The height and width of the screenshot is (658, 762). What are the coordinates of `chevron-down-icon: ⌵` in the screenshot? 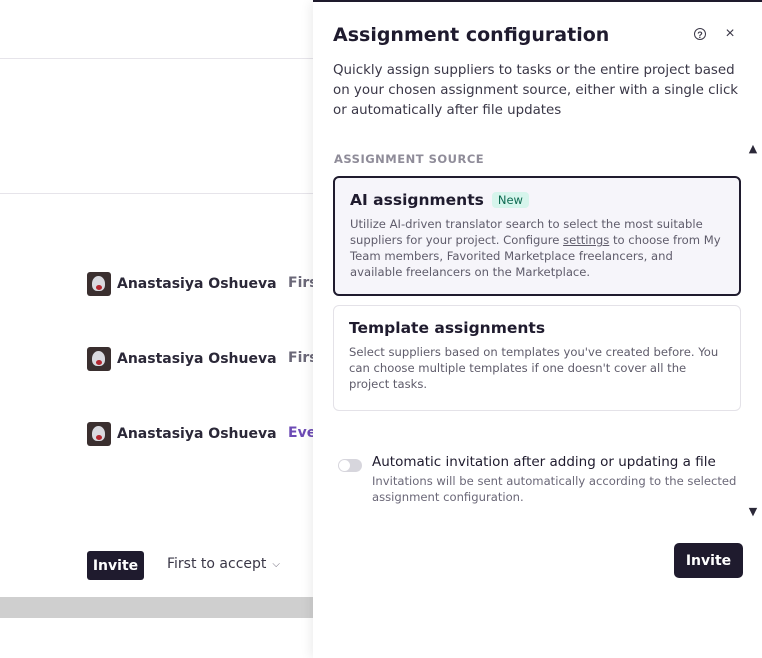 It's located at (276, 564).